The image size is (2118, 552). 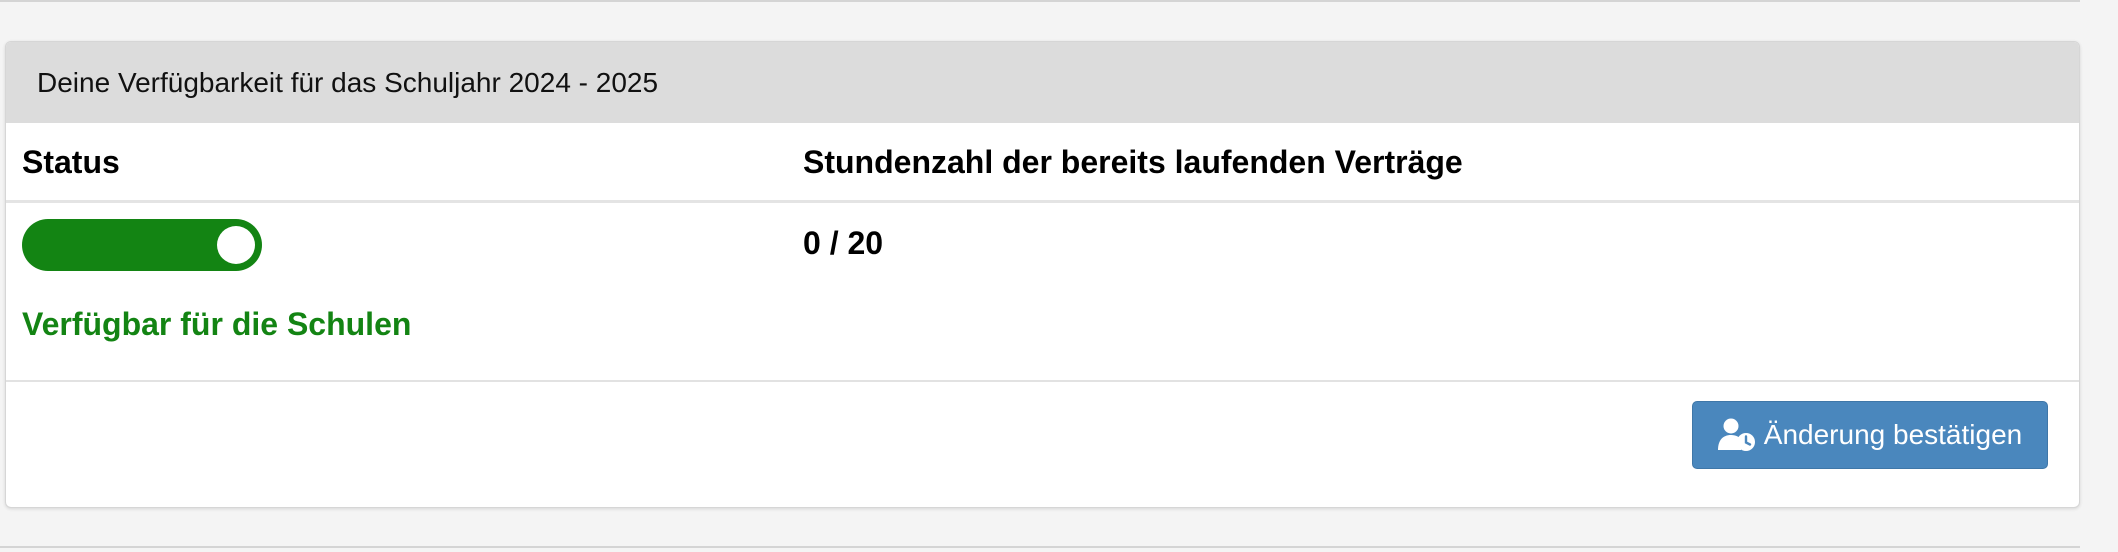 I want to click on header-divider, so click(x=1042, y=201).